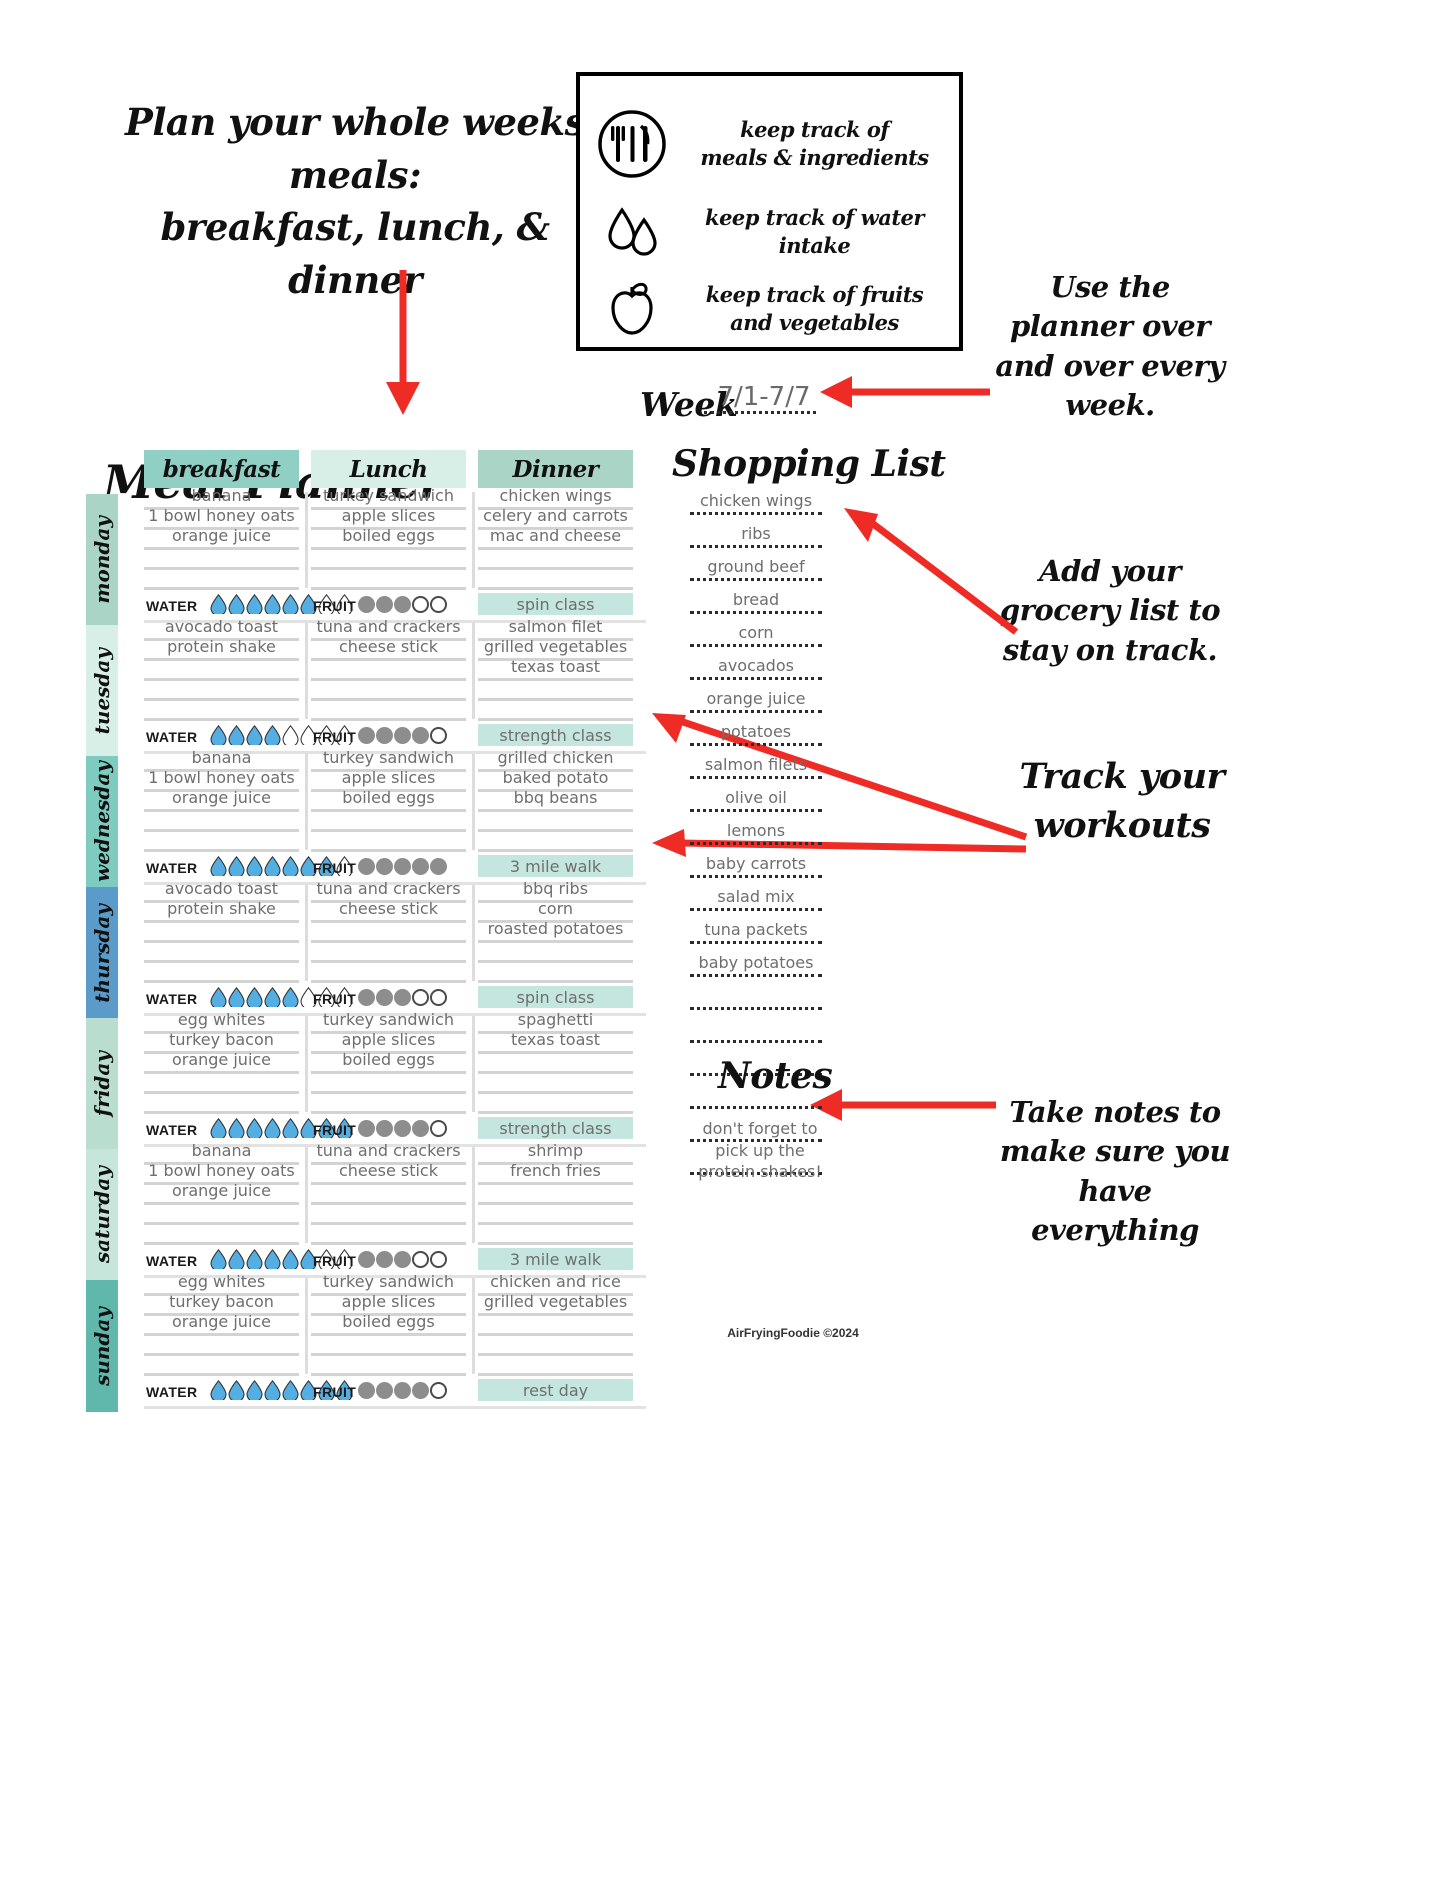 The width and height of the screenshot is (1445, 1879). Describe the element at coordinates (756, 801) in the screenshot. I see `shopping-list-item: olive oil` at that location.